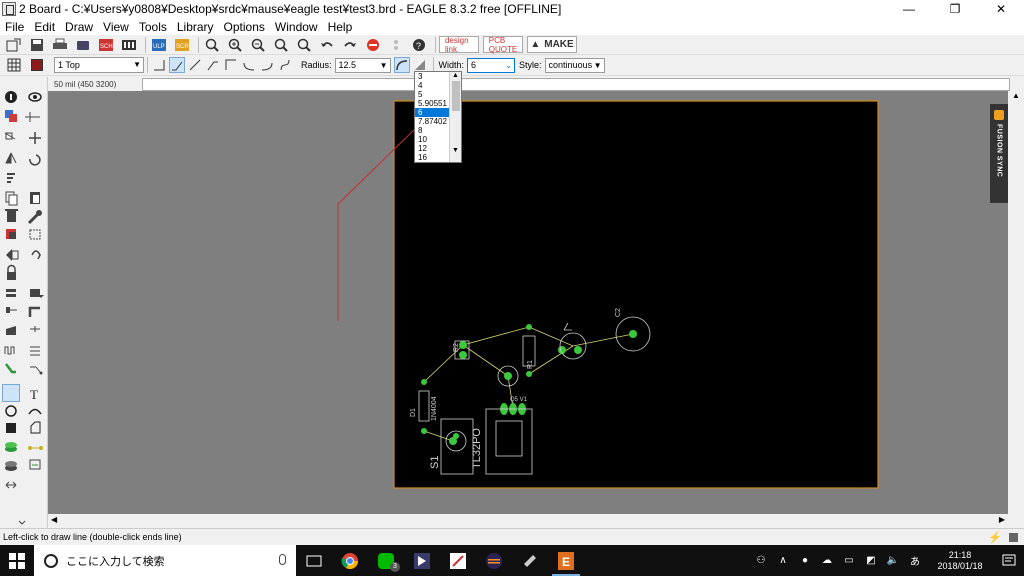  What do you see at coordinates (116, 27) in the screenshot?
I see `menu-view: View` at bounding box center [116, 27].